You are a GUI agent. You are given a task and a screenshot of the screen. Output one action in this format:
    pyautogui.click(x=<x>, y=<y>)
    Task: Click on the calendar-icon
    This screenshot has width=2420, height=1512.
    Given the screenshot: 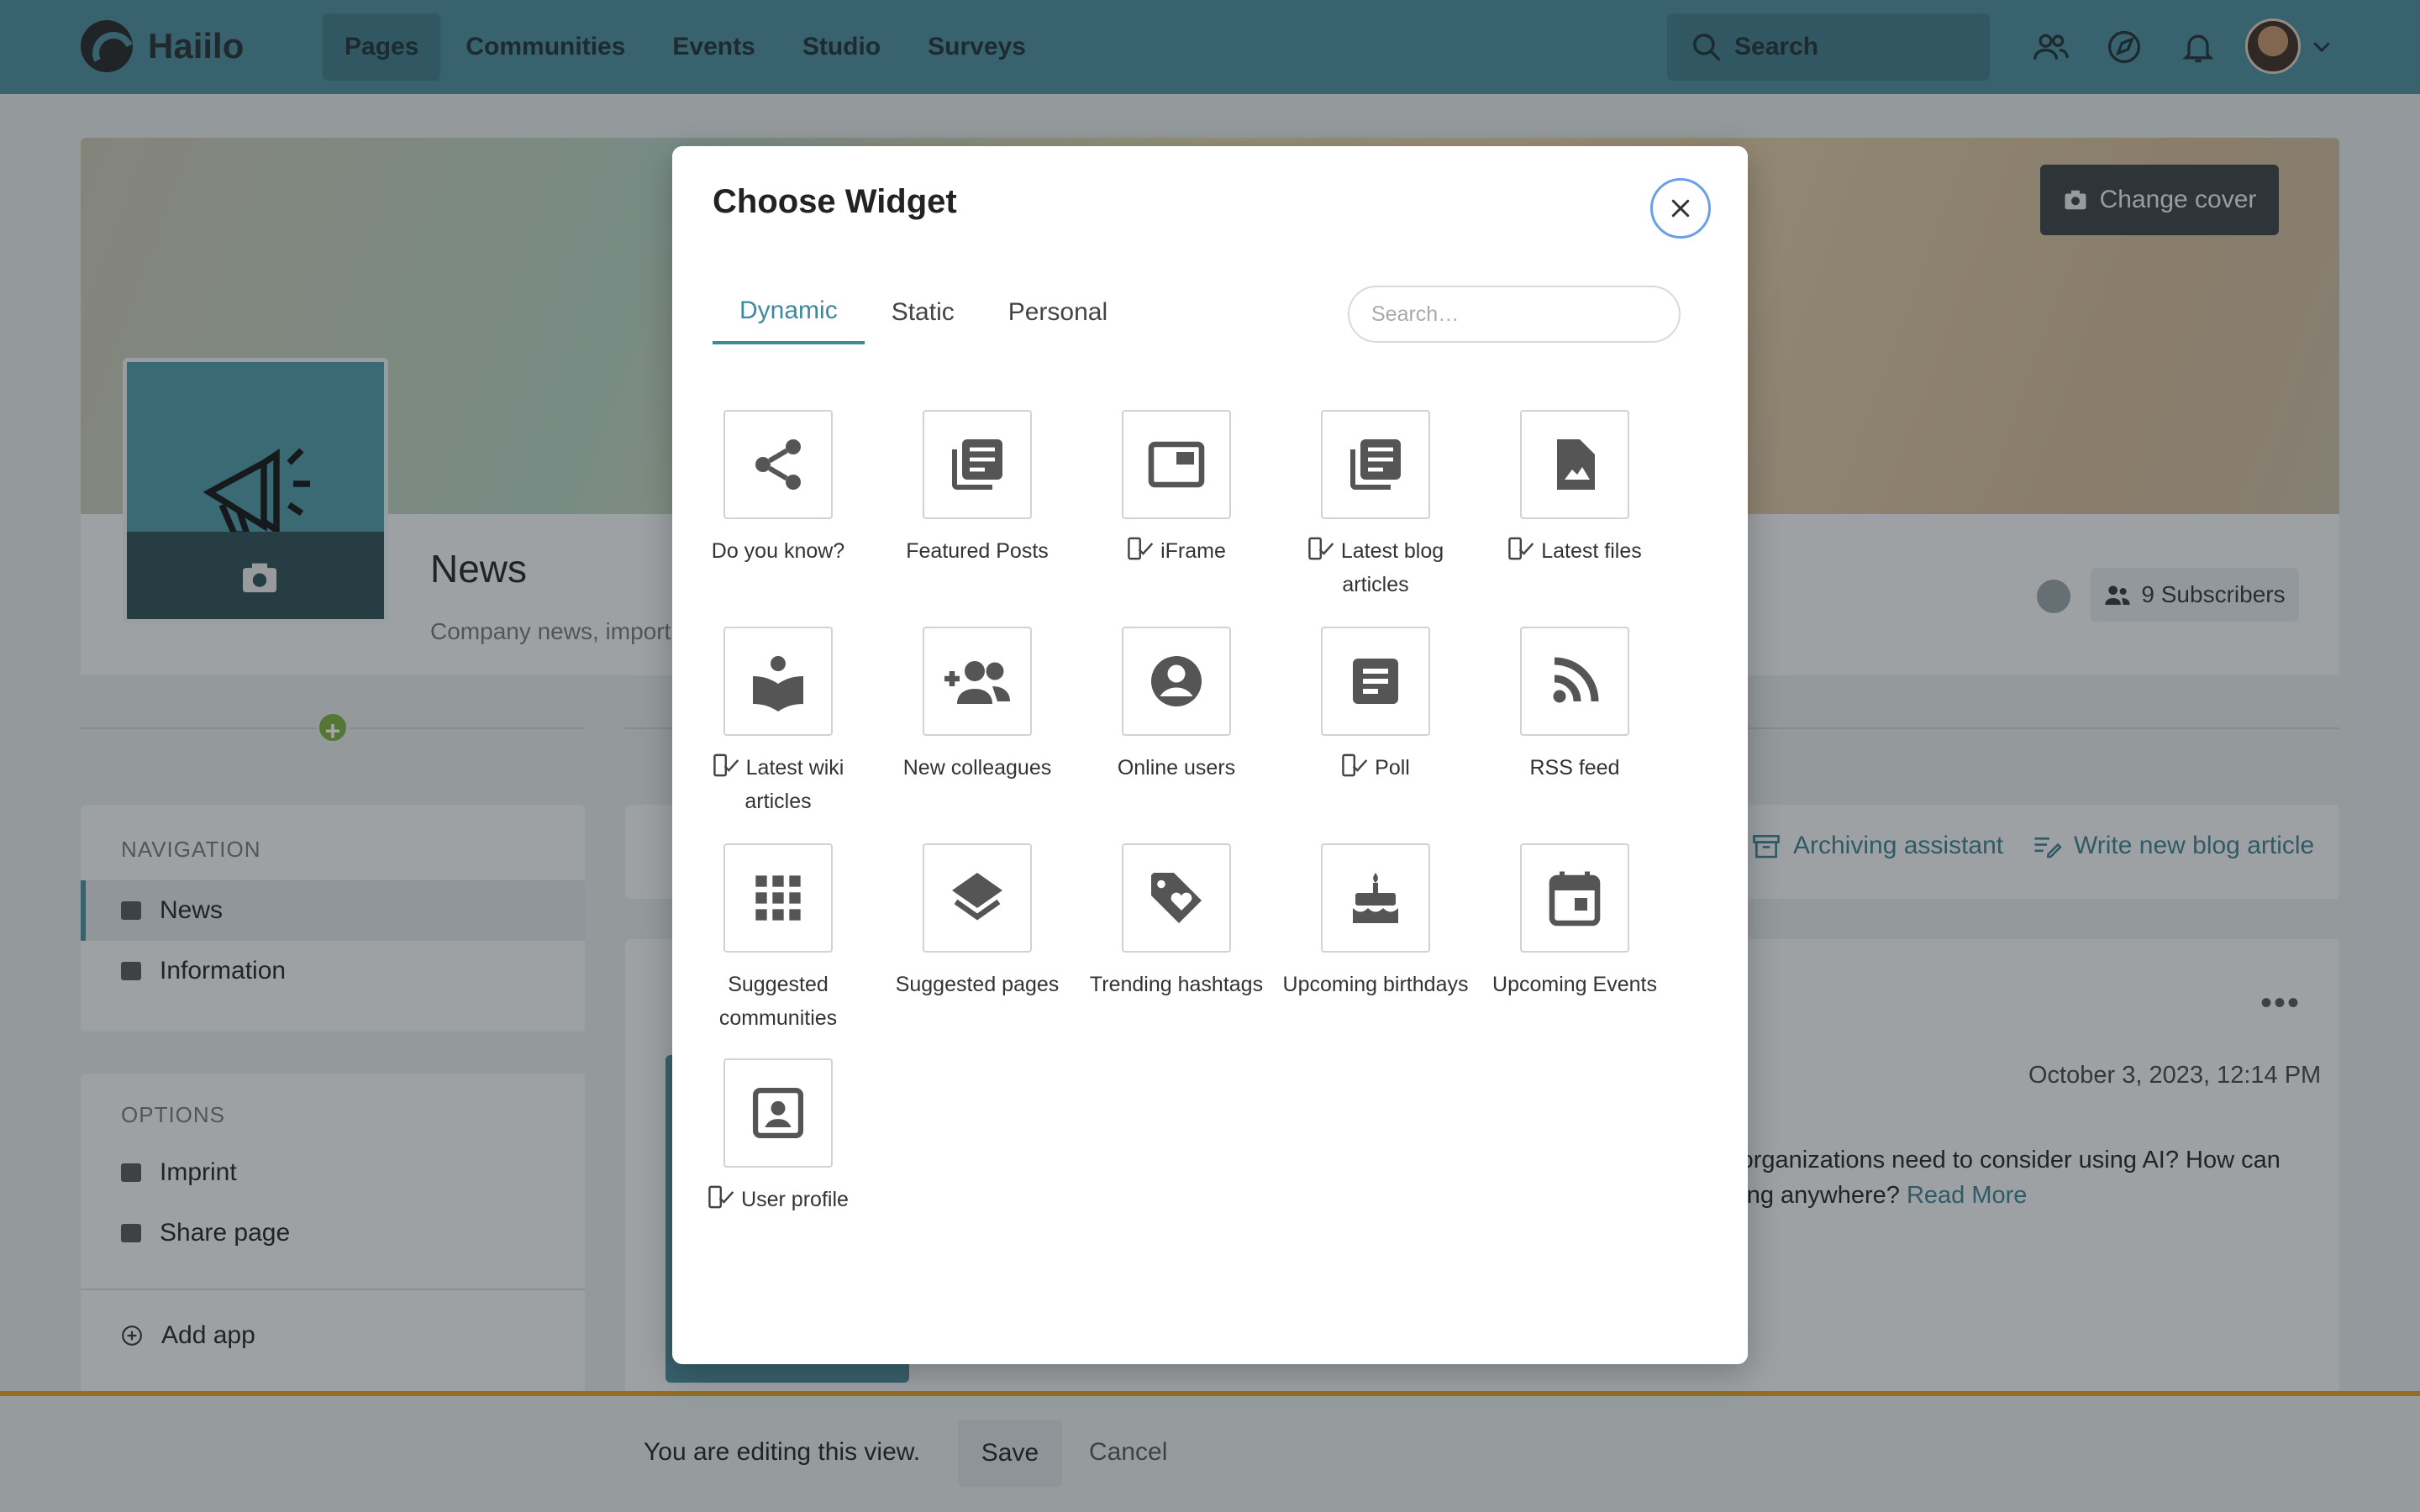 What is the action you would take?
    pyautogui.click(x=1575, y=899)
    